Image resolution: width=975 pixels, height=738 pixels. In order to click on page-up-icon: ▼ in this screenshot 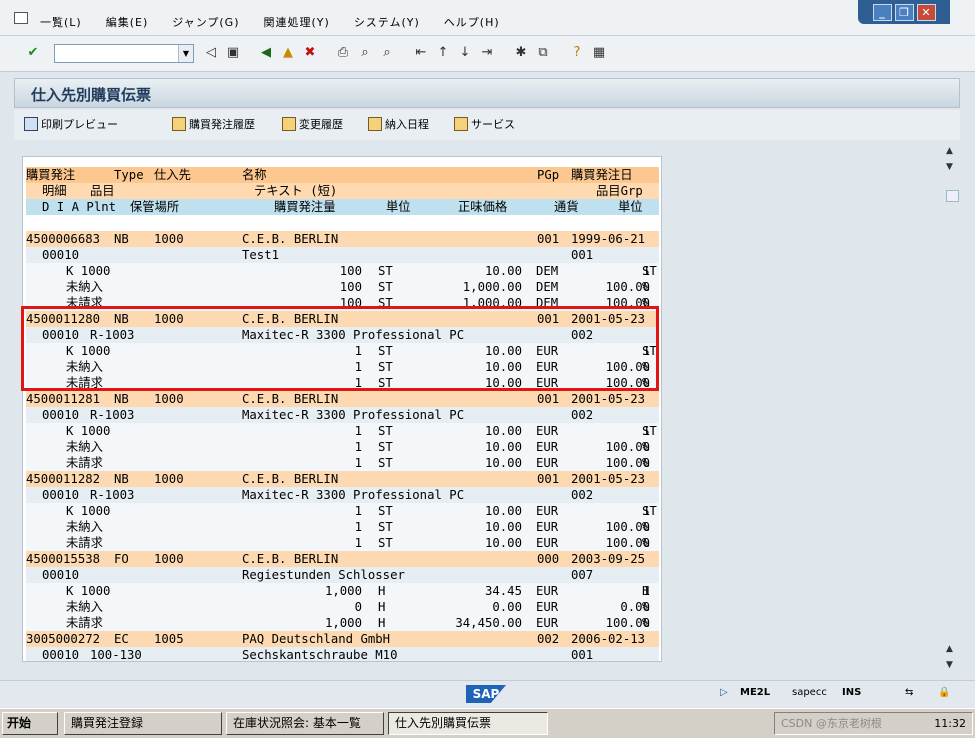, I will do `click(949, 167)`.